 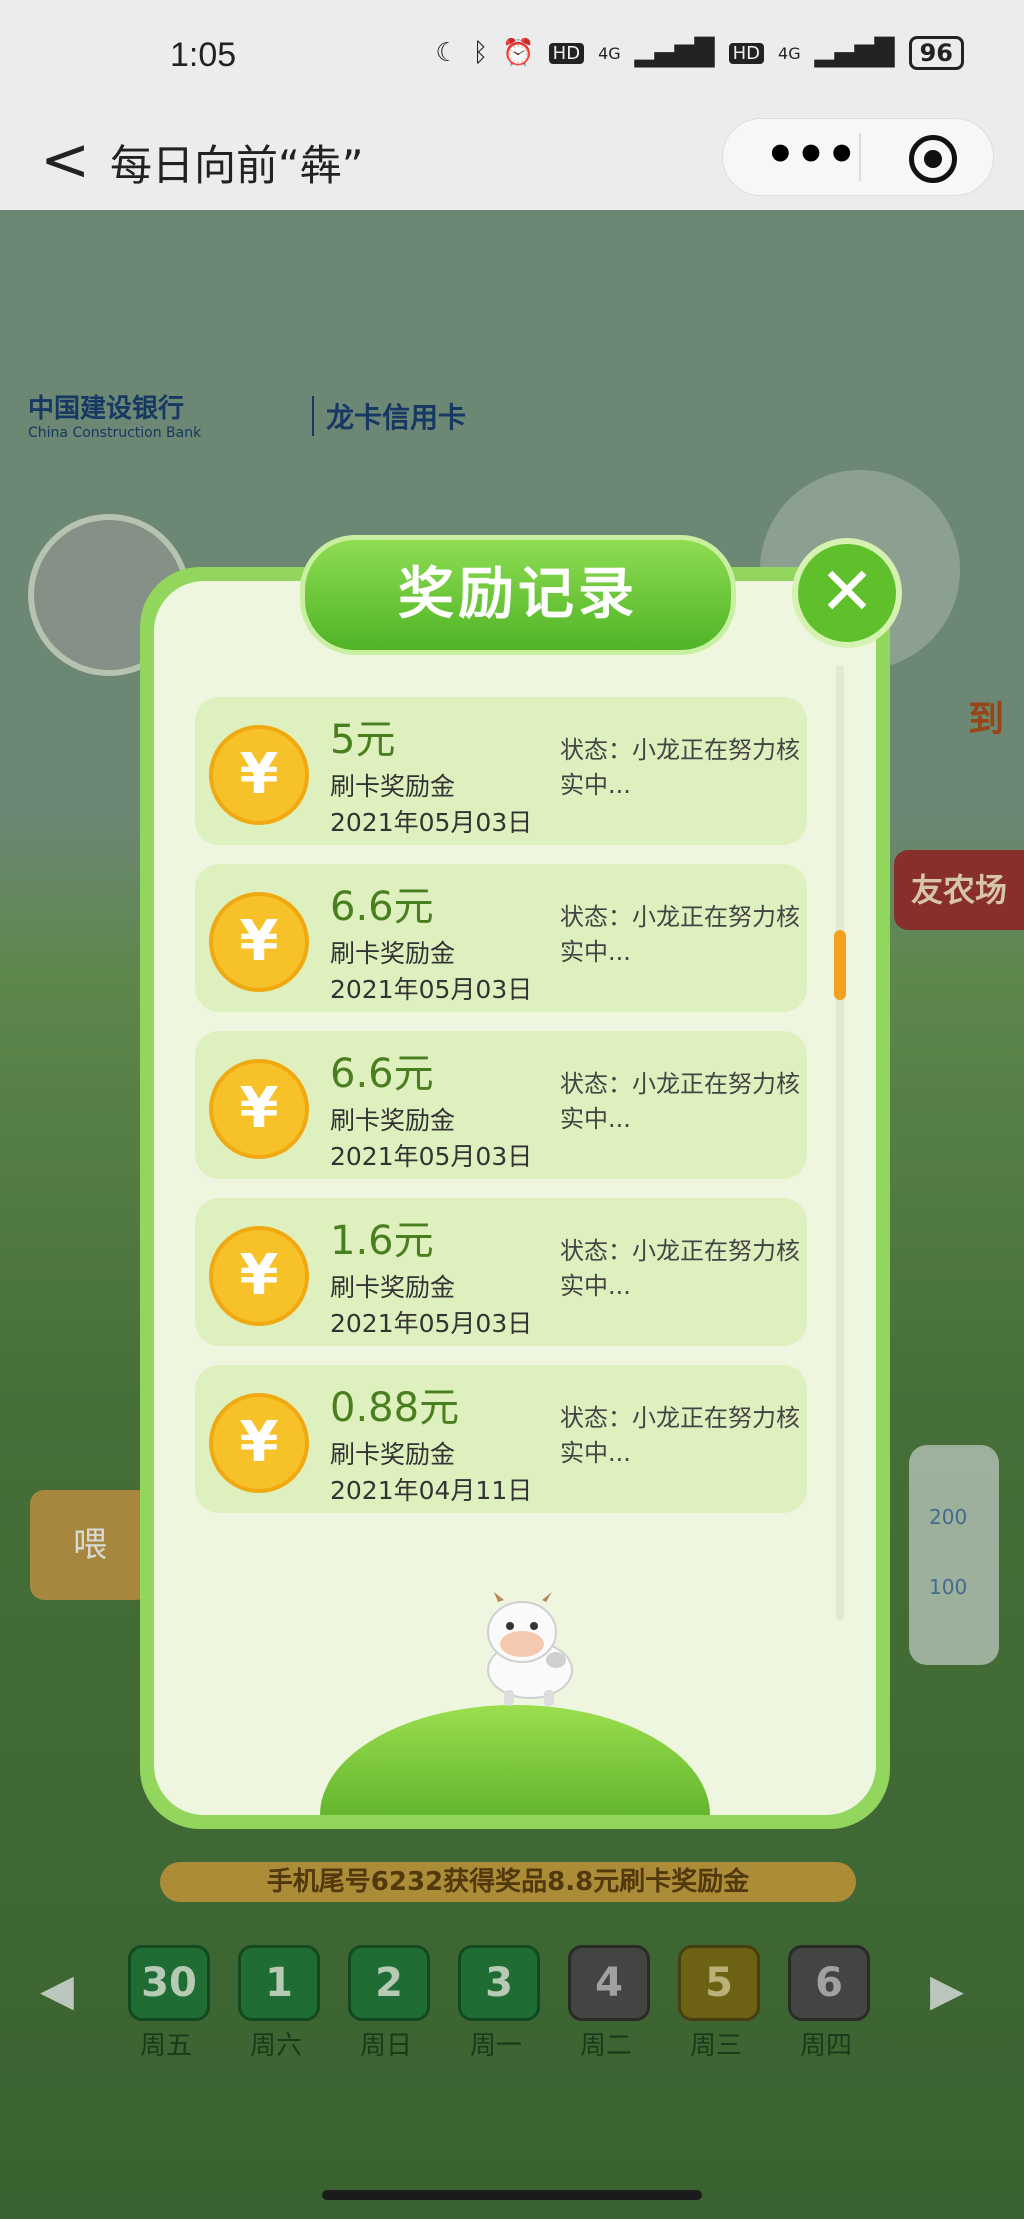 I want to click on hd-badge-1: HD, so click(x=566, y=53).